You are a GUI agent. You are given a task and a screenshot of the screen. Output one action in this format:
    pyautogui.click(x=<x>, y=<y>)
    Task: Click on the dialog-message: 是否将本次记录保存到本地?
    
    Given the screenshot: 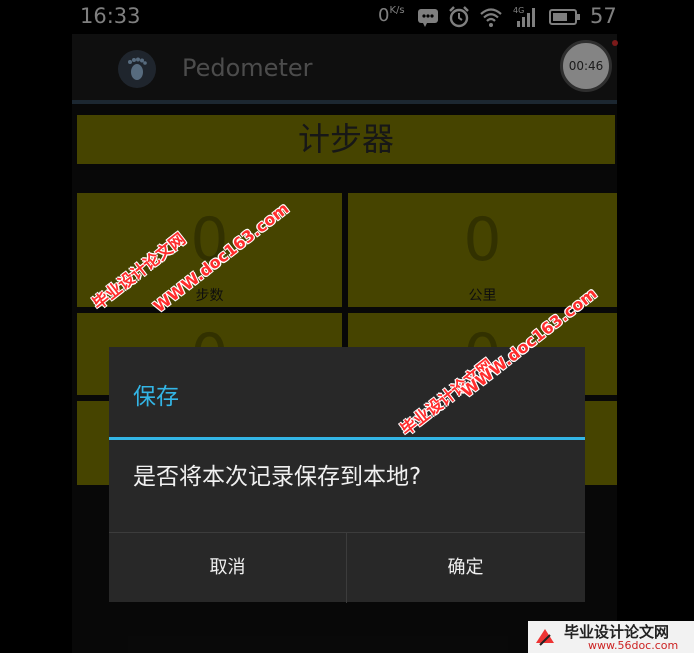 What is the action you would take?
    pyautogui.click(x=277, y=477)
    